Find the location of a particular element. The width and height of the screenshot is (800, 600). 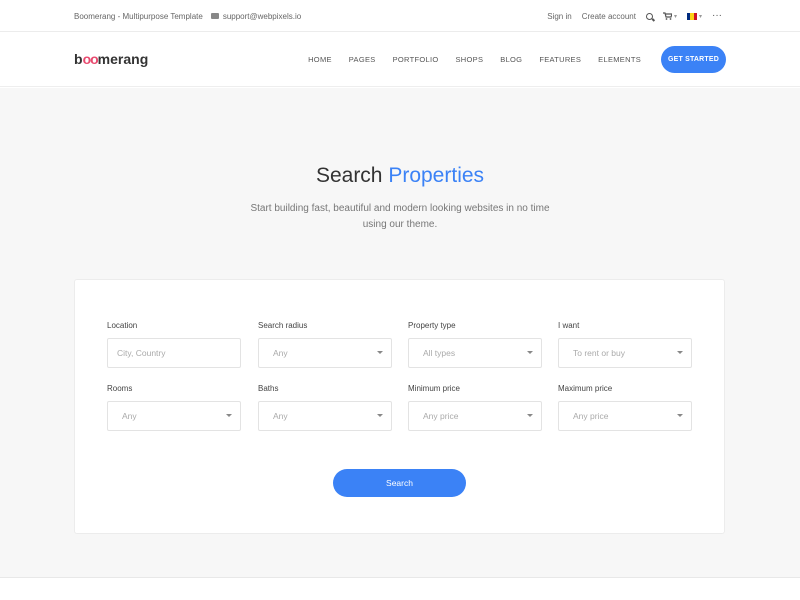

field-label: Maximum price is located at coordinates (585, 388).